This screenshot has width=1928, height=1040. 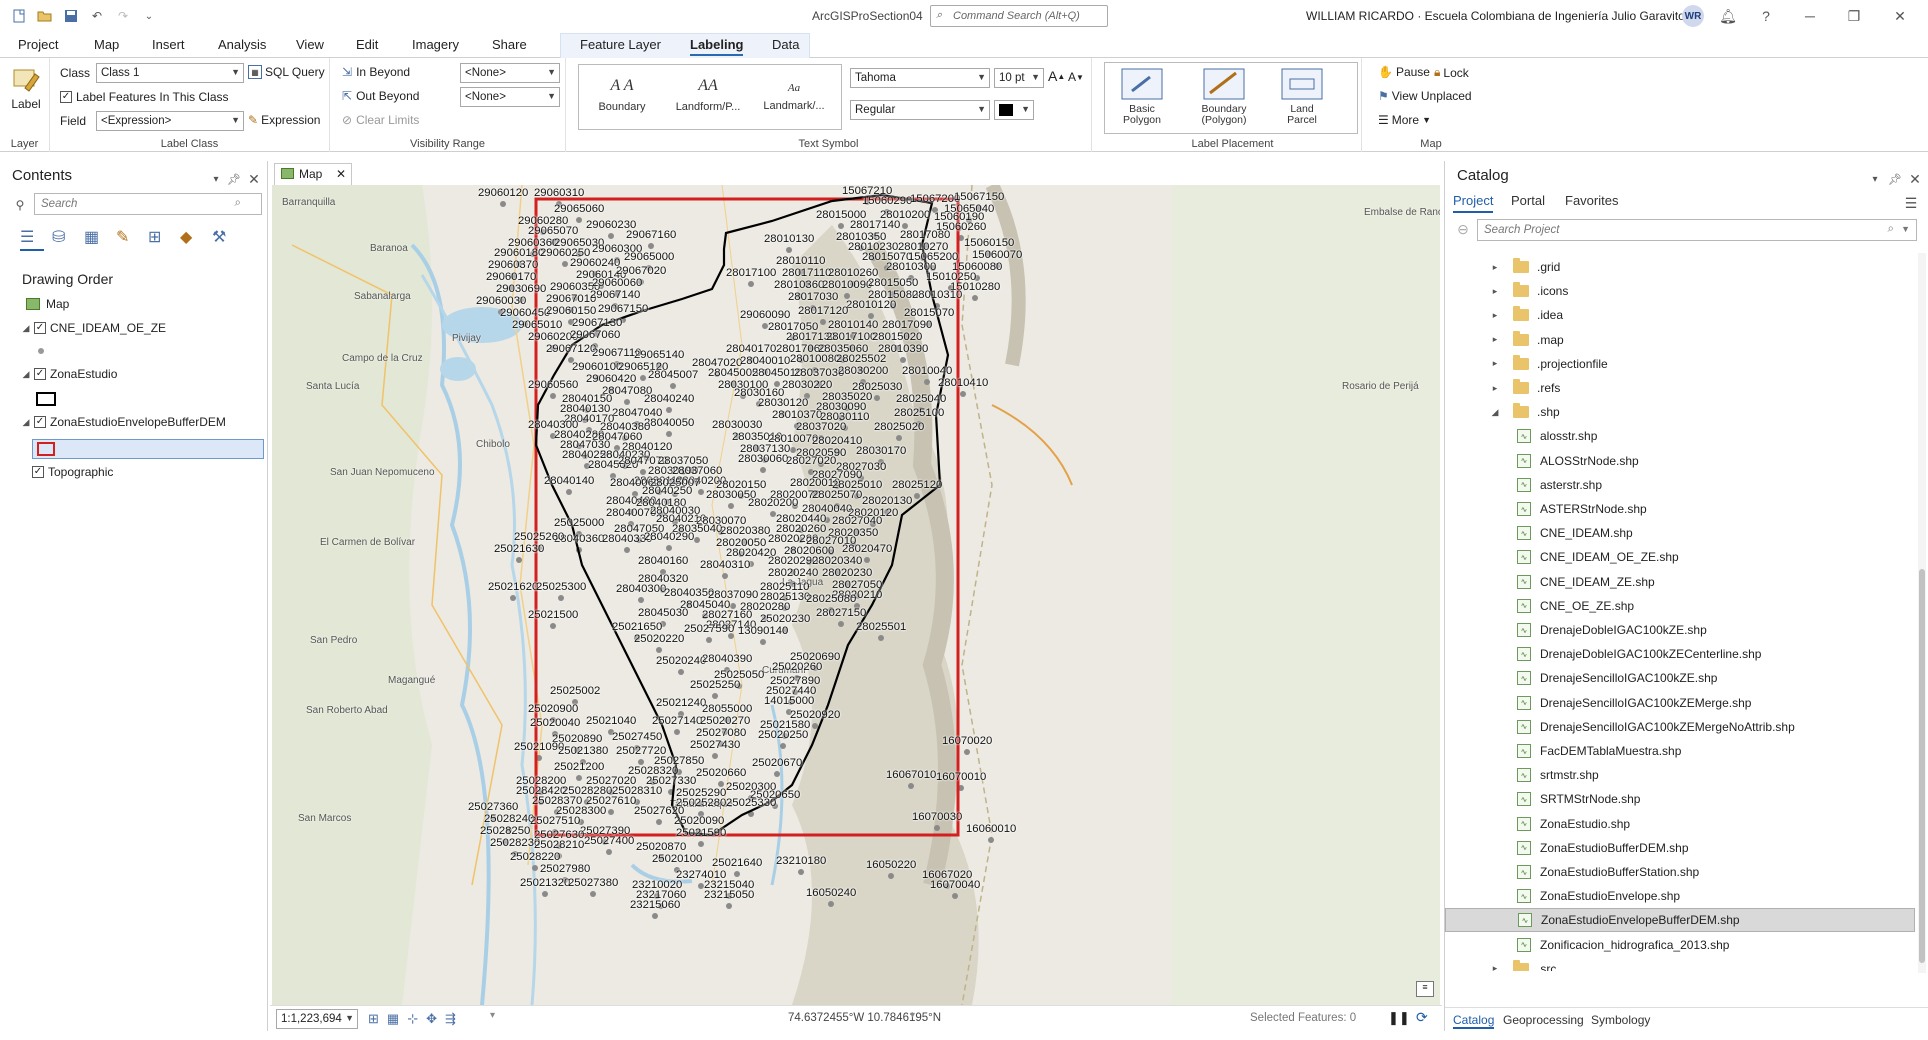 I want to click on catalog-shapefile: ∿ asterstr.shp, so click(x=1680, y=485).